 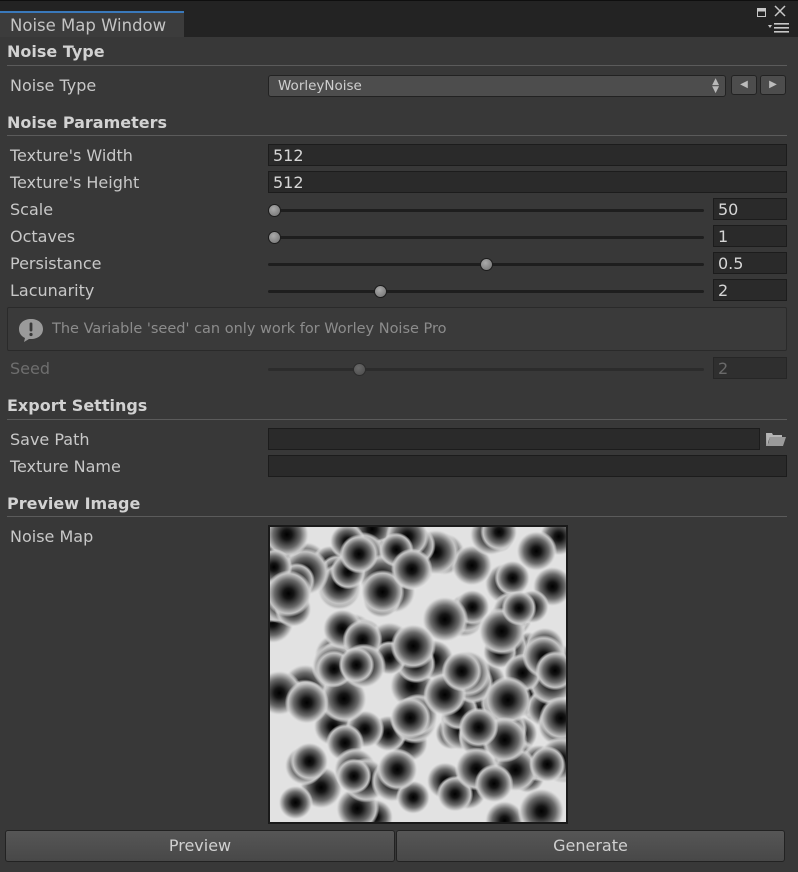 I want to click on scale-slider-thumb, so click(x=274, y=210).